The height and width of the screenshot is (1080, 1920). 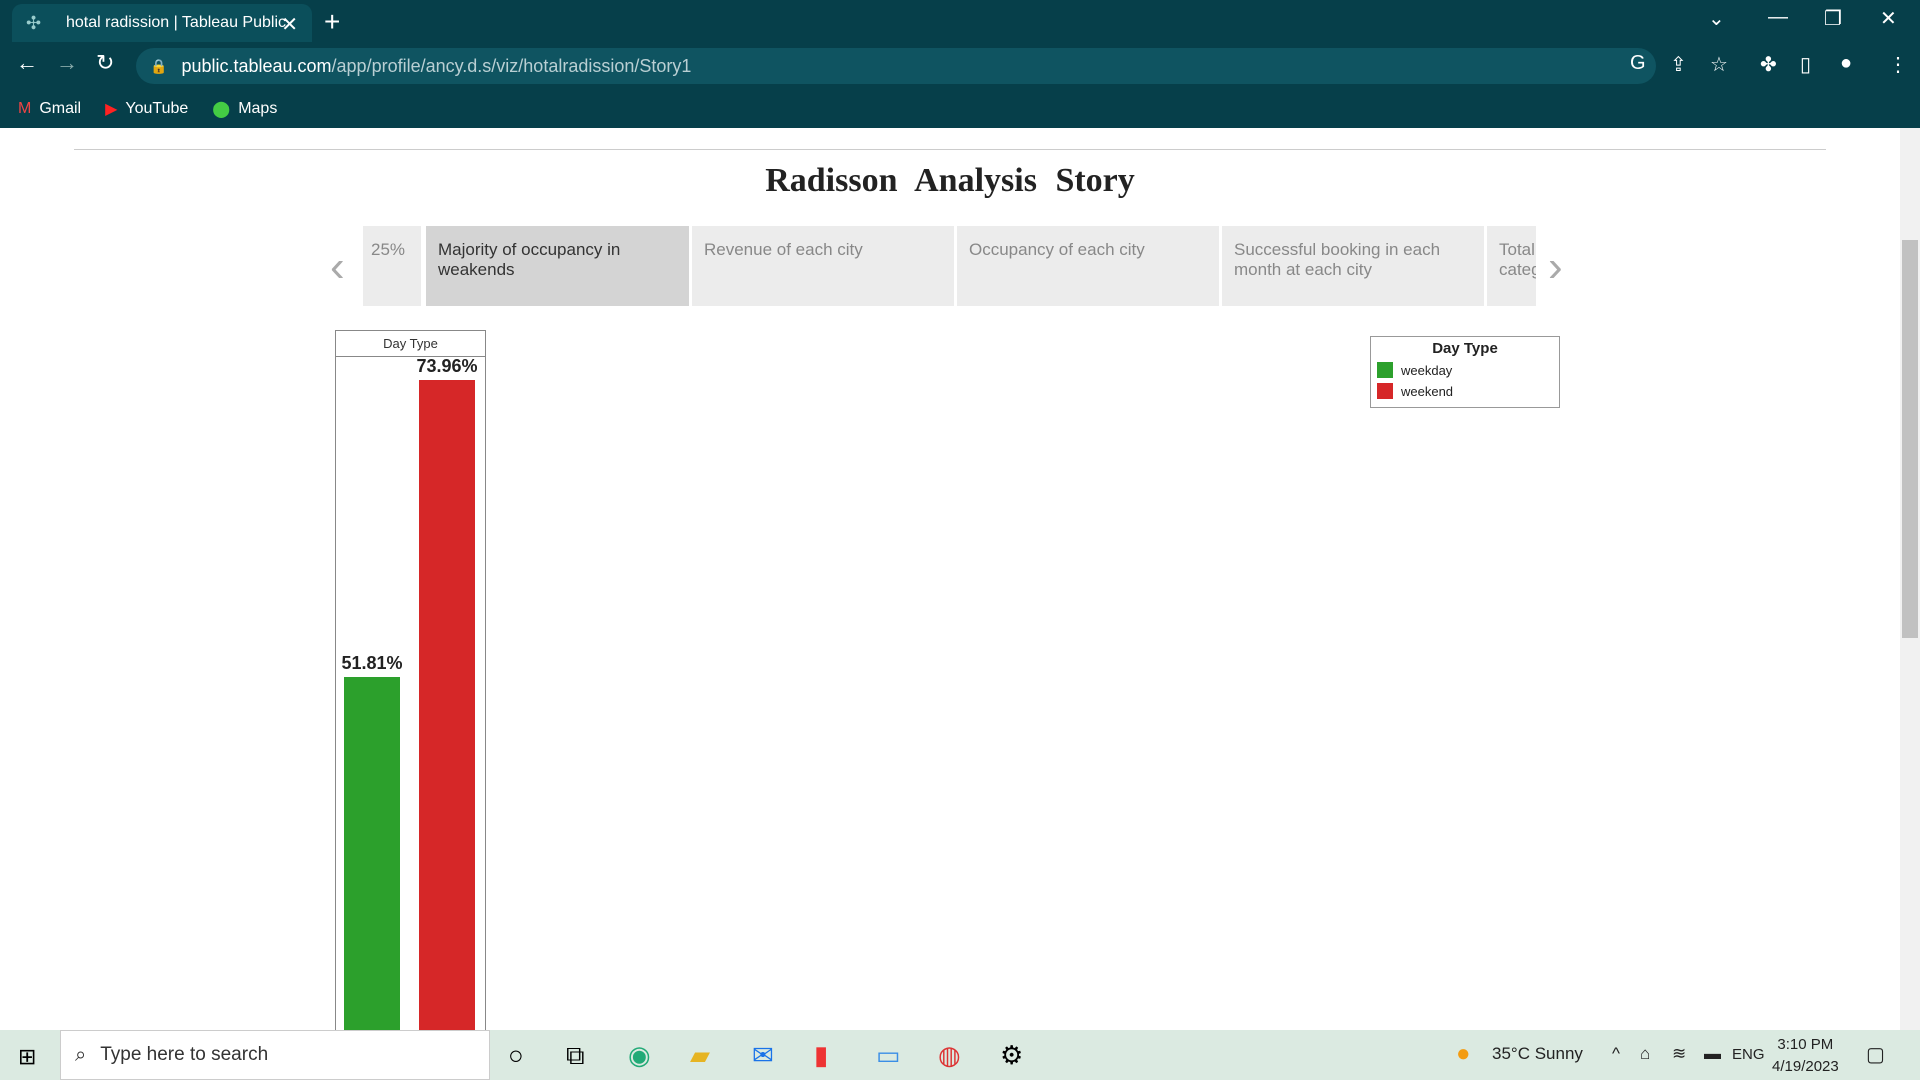 What do you see at coordinates (949, 1055) in the screenshot?
I see `chrome-icon: ◍` at bounding box center [949, 1055].